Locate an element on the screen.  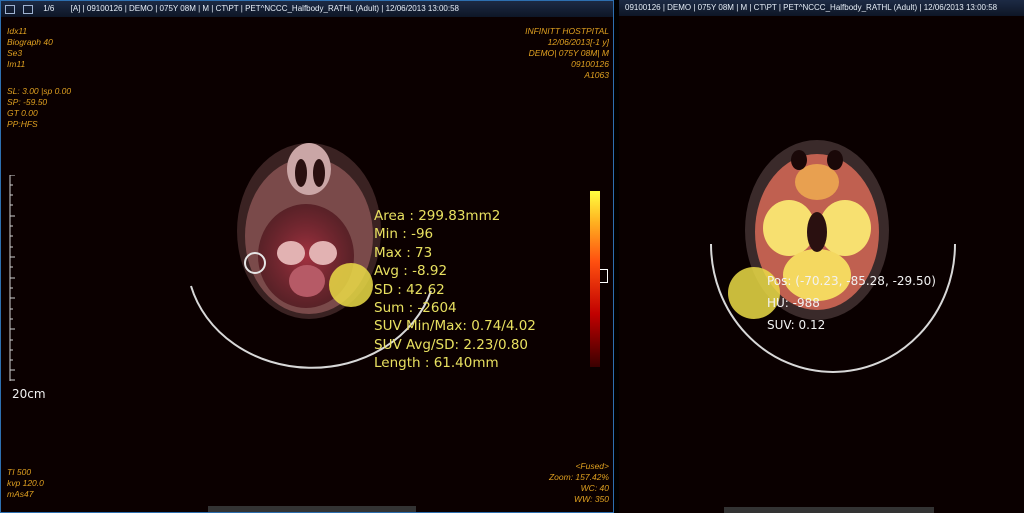
scale-ruler is located at coordinates (12, 278).